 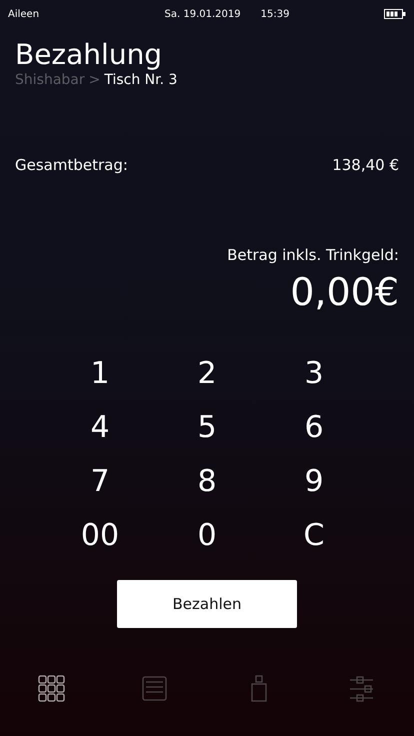 What do you see at coordinates (362, 689) in the screenshot?
I see `sliders-icon` at bounding box center [362, 689].